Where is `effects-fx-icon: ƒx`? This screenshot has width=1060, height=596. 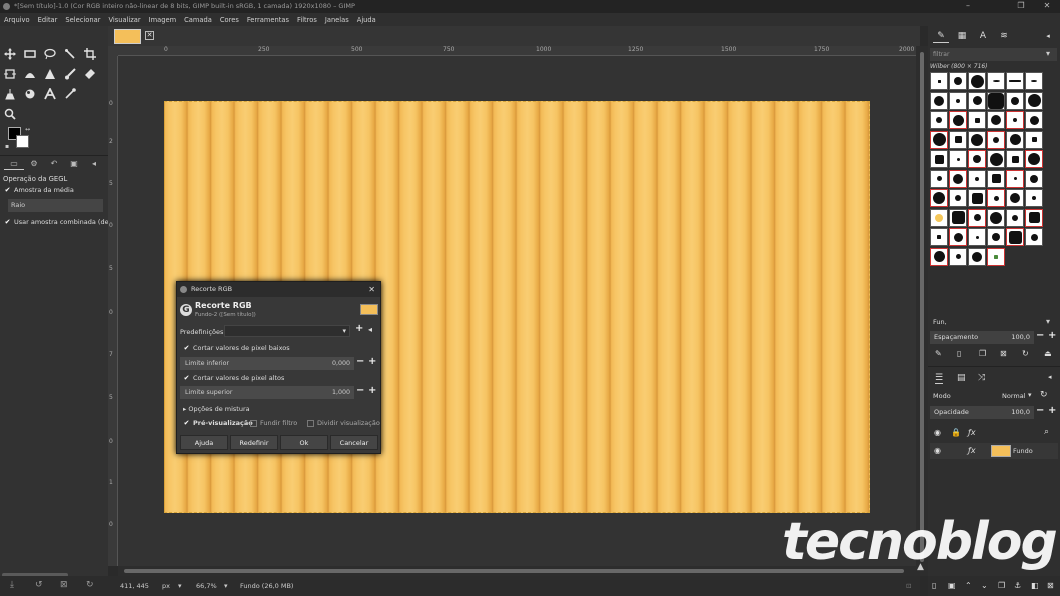
effects-fx-icon: ƒx is located at coordinates (972, 450).